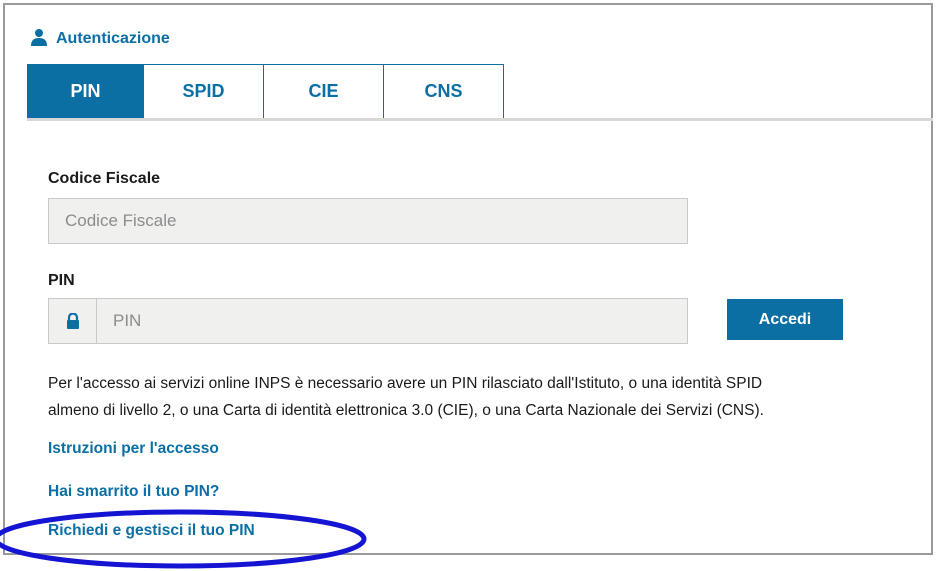 This screenshot has width=940, height=571. I want to click on auth-title: Autenticazione, so click(113, 38).